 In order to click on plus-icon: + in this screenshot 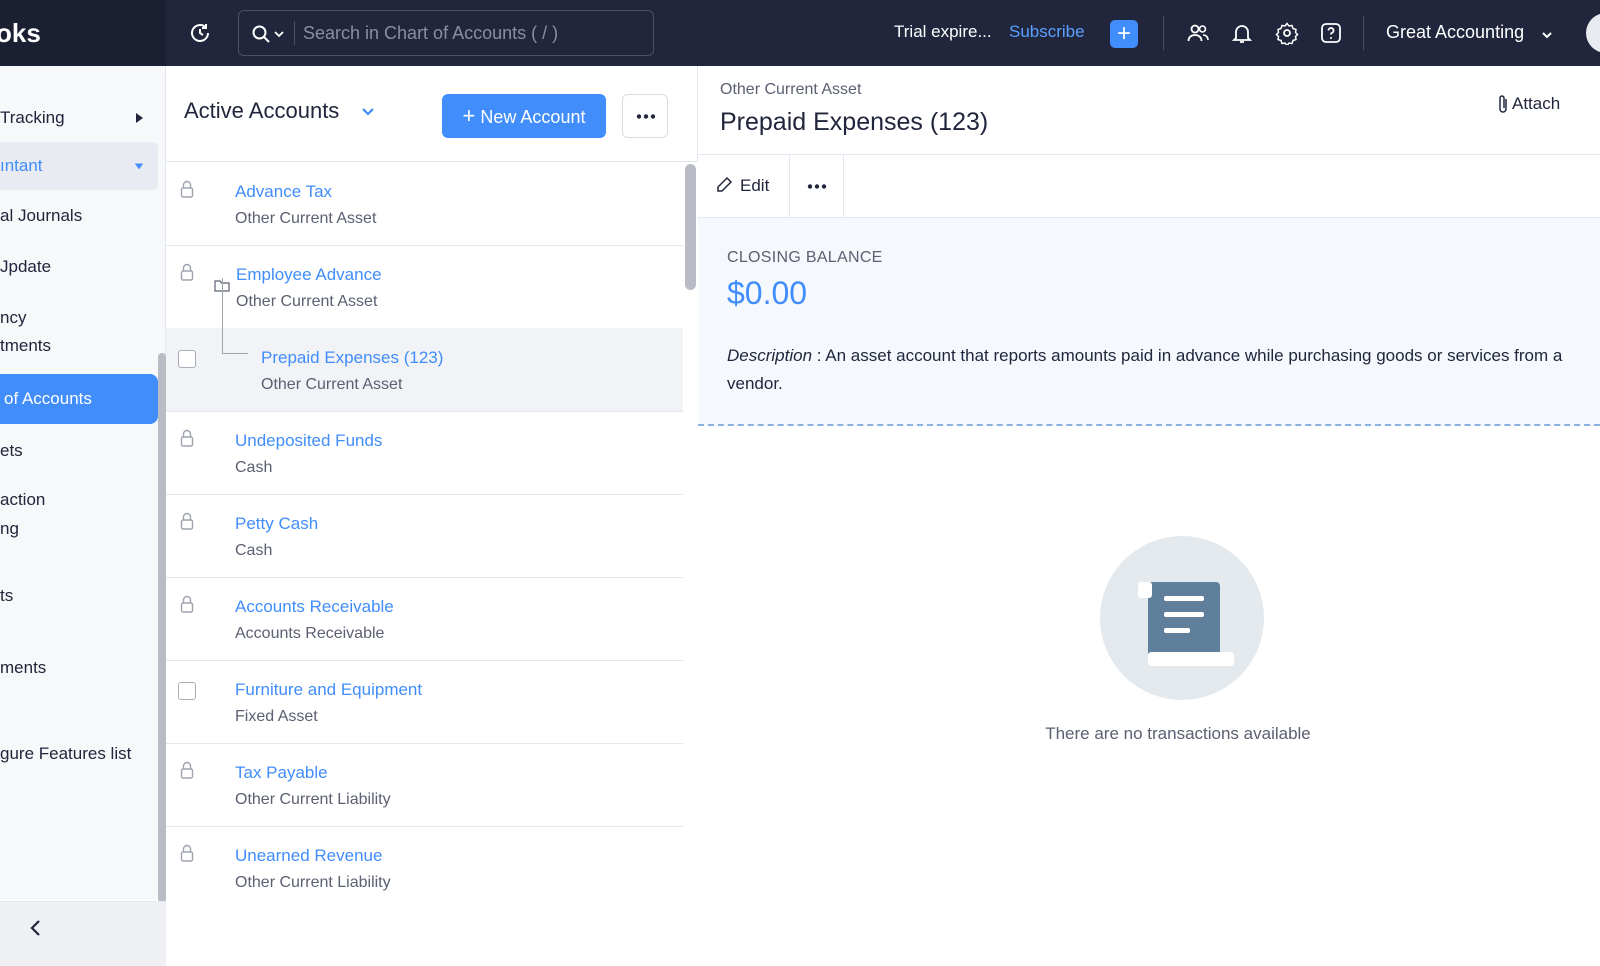, I will do `click(469, 115)`.